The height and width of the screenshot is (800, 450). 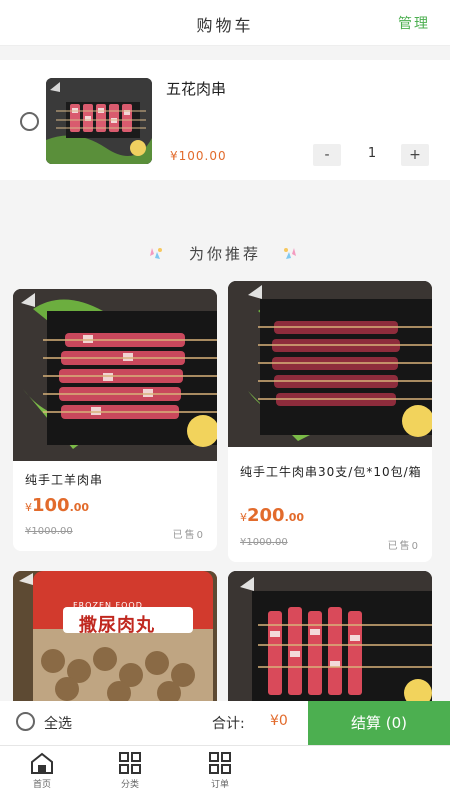 What do you see at coordinates (327, 155) in the screenshot?
I see `quantity-decrease-button: -` at bounding box center [327, 155].